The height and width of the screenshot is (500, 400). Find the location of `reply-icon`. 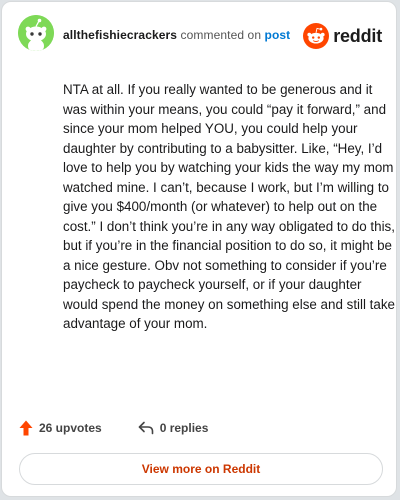

reply-icon is located at coordinates (146, 428).